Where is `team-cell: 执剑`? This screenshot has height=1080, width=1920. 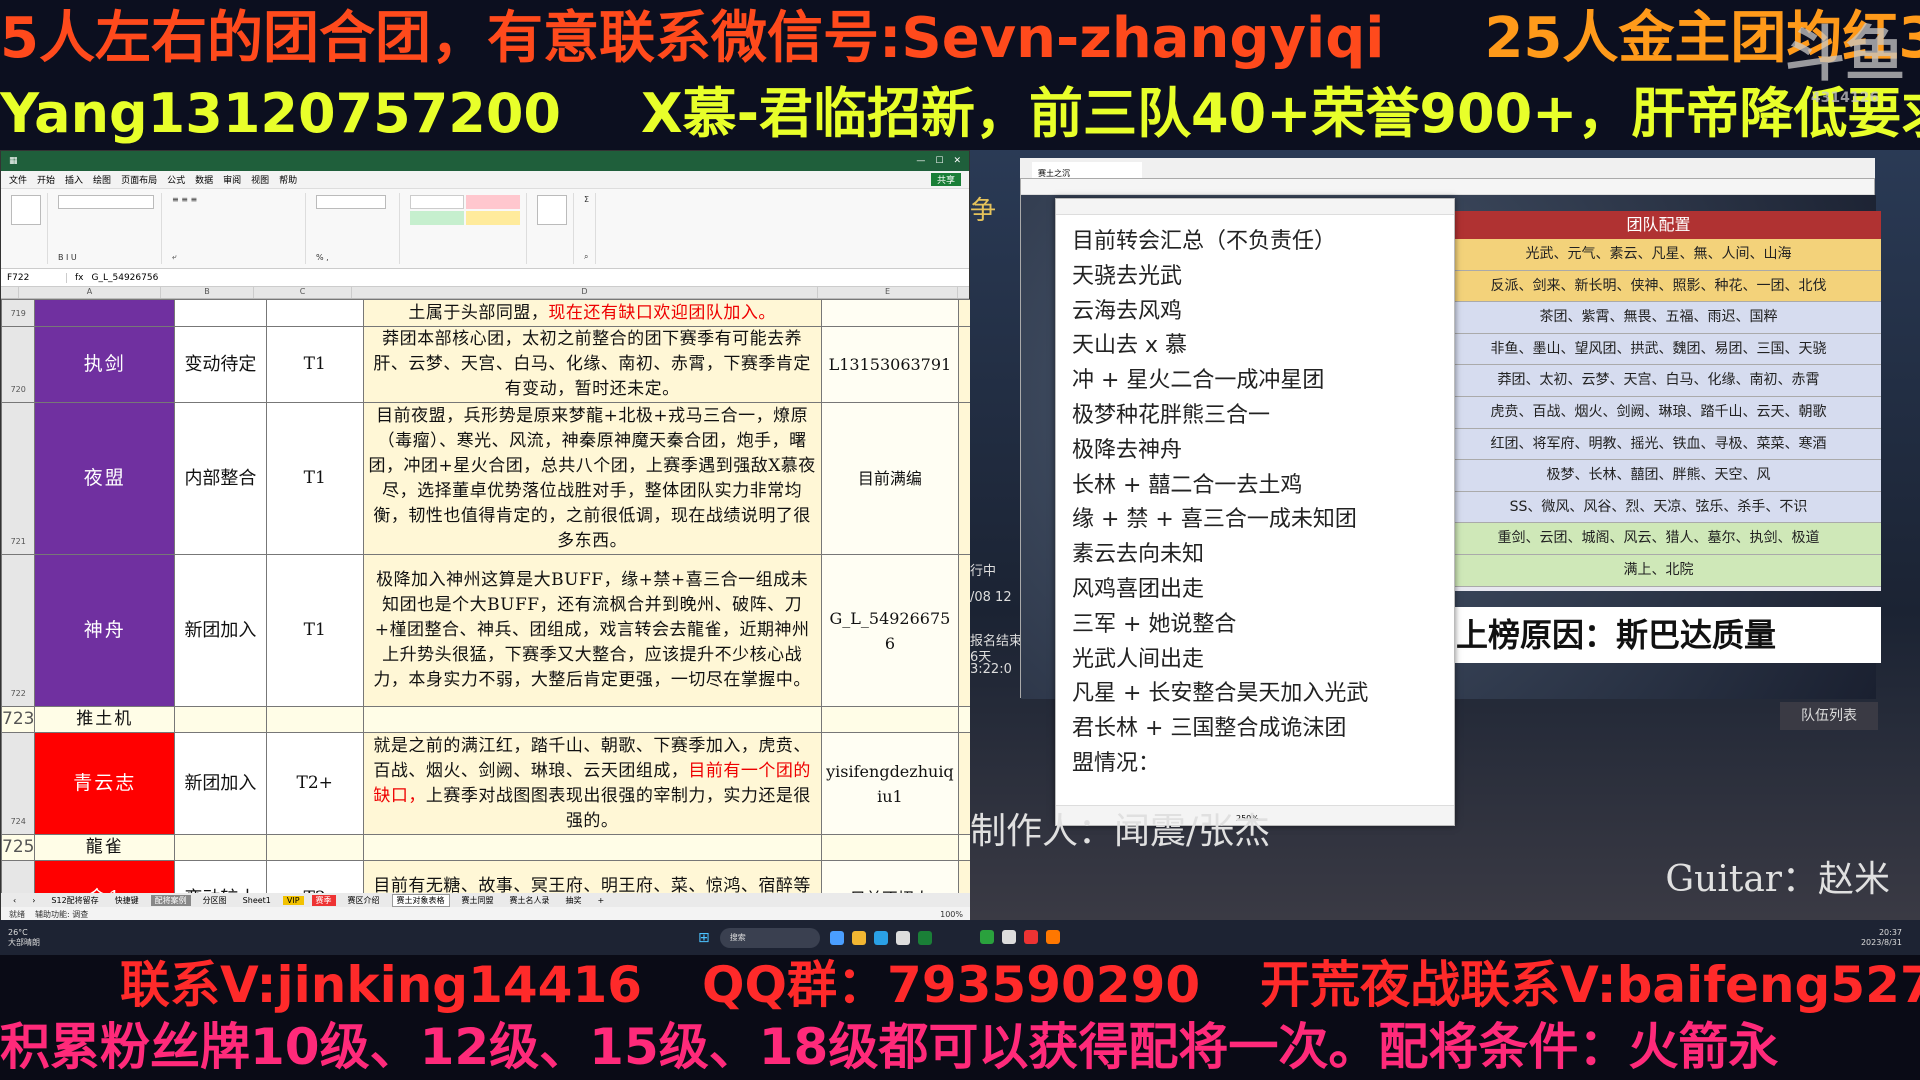
team-cell: 执剑 is located at coordinates (105, 364).